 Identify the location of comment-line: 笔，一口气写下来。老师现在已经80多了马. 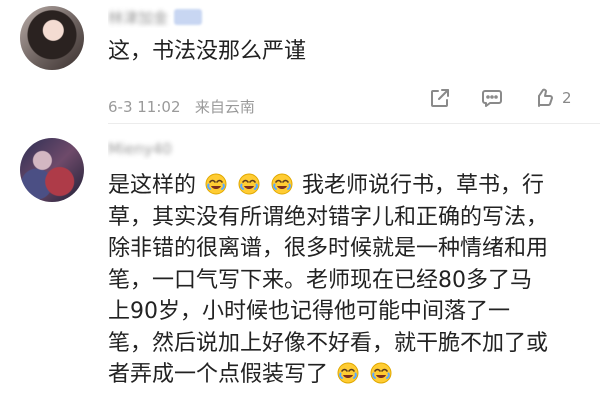
(320, 280).